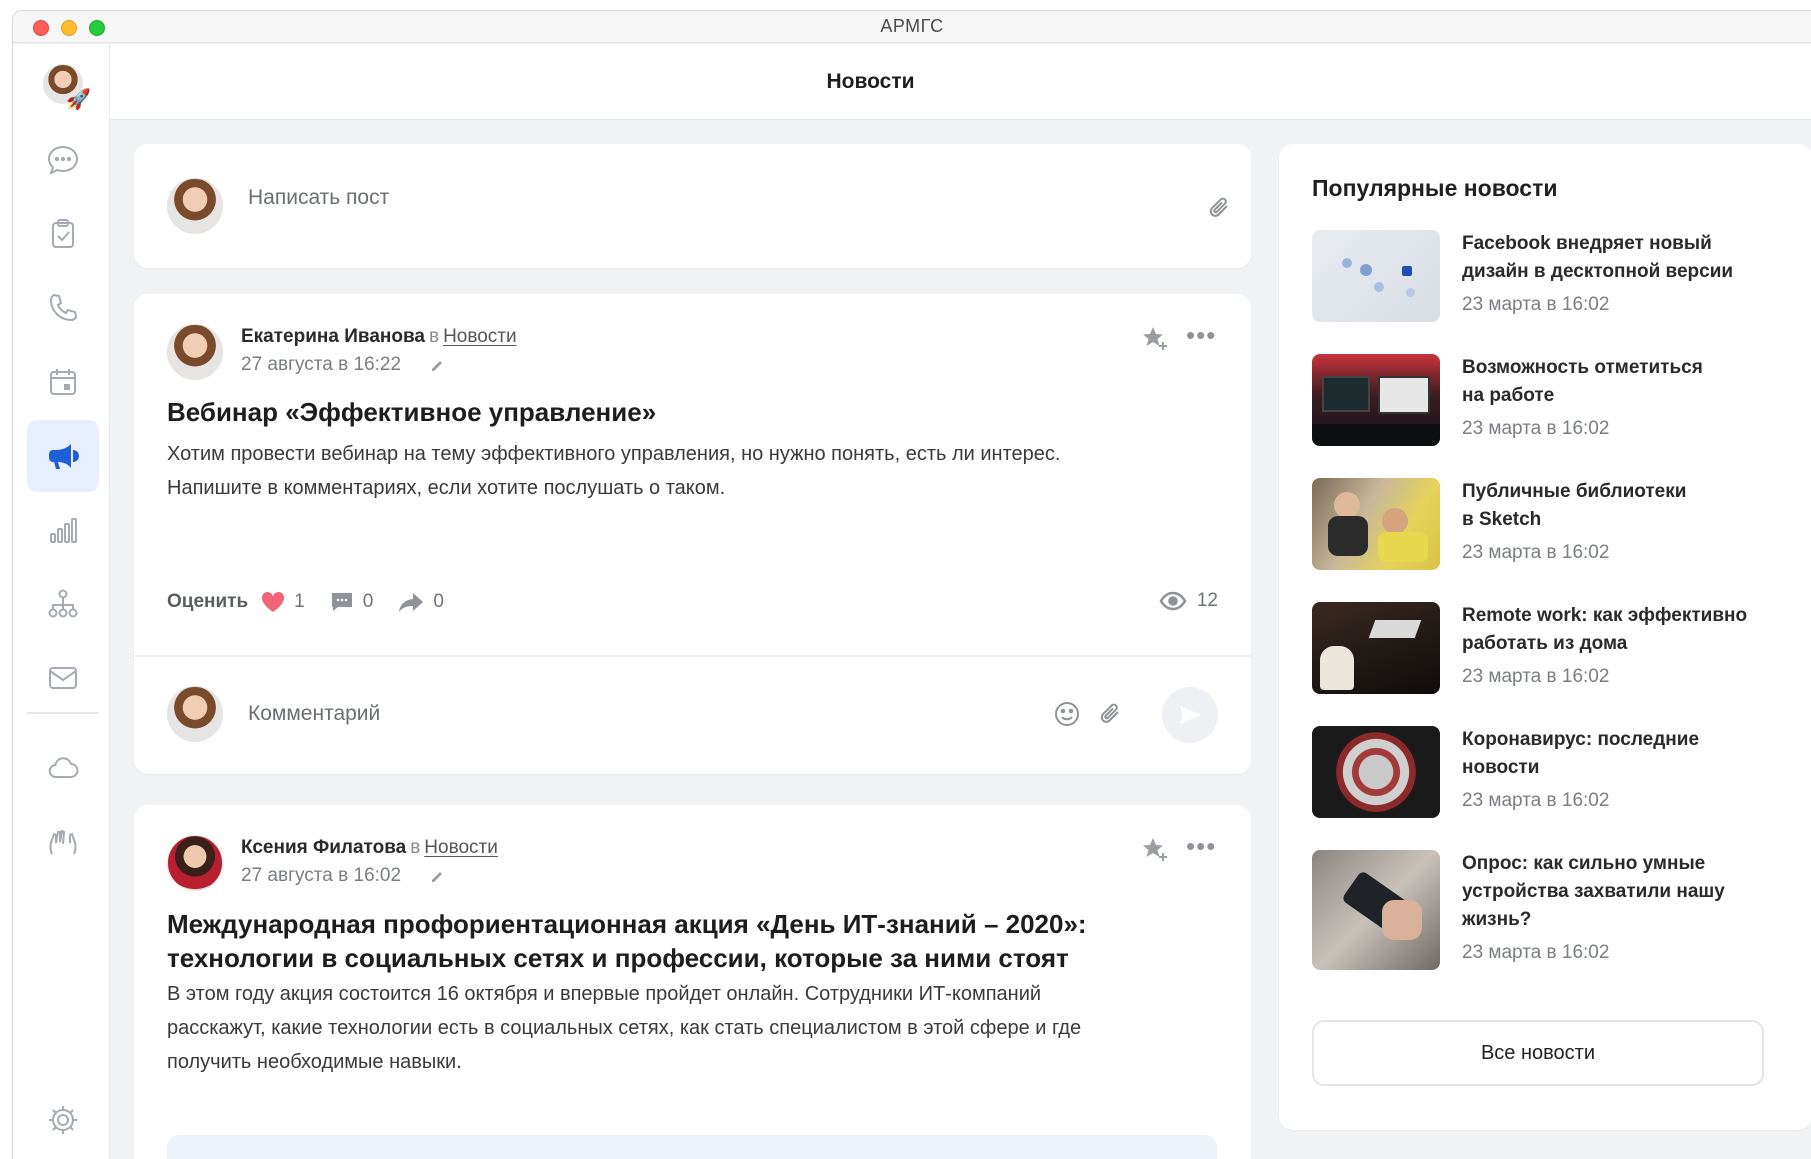 This screenshot has height=1159, width=1811. I want to click on settings-icon, so click(63, 1120).